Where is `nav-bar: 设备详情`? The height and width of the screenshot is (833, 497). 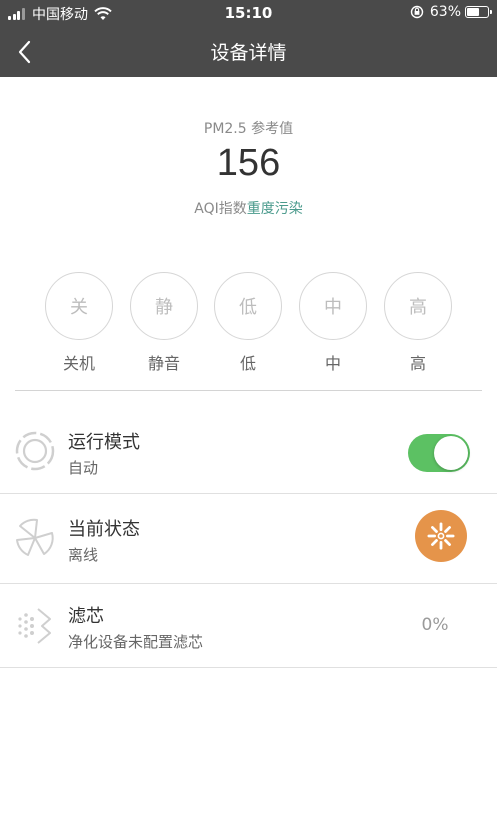
nav-bar: 设备详情 is located at coordinates (248, 51).